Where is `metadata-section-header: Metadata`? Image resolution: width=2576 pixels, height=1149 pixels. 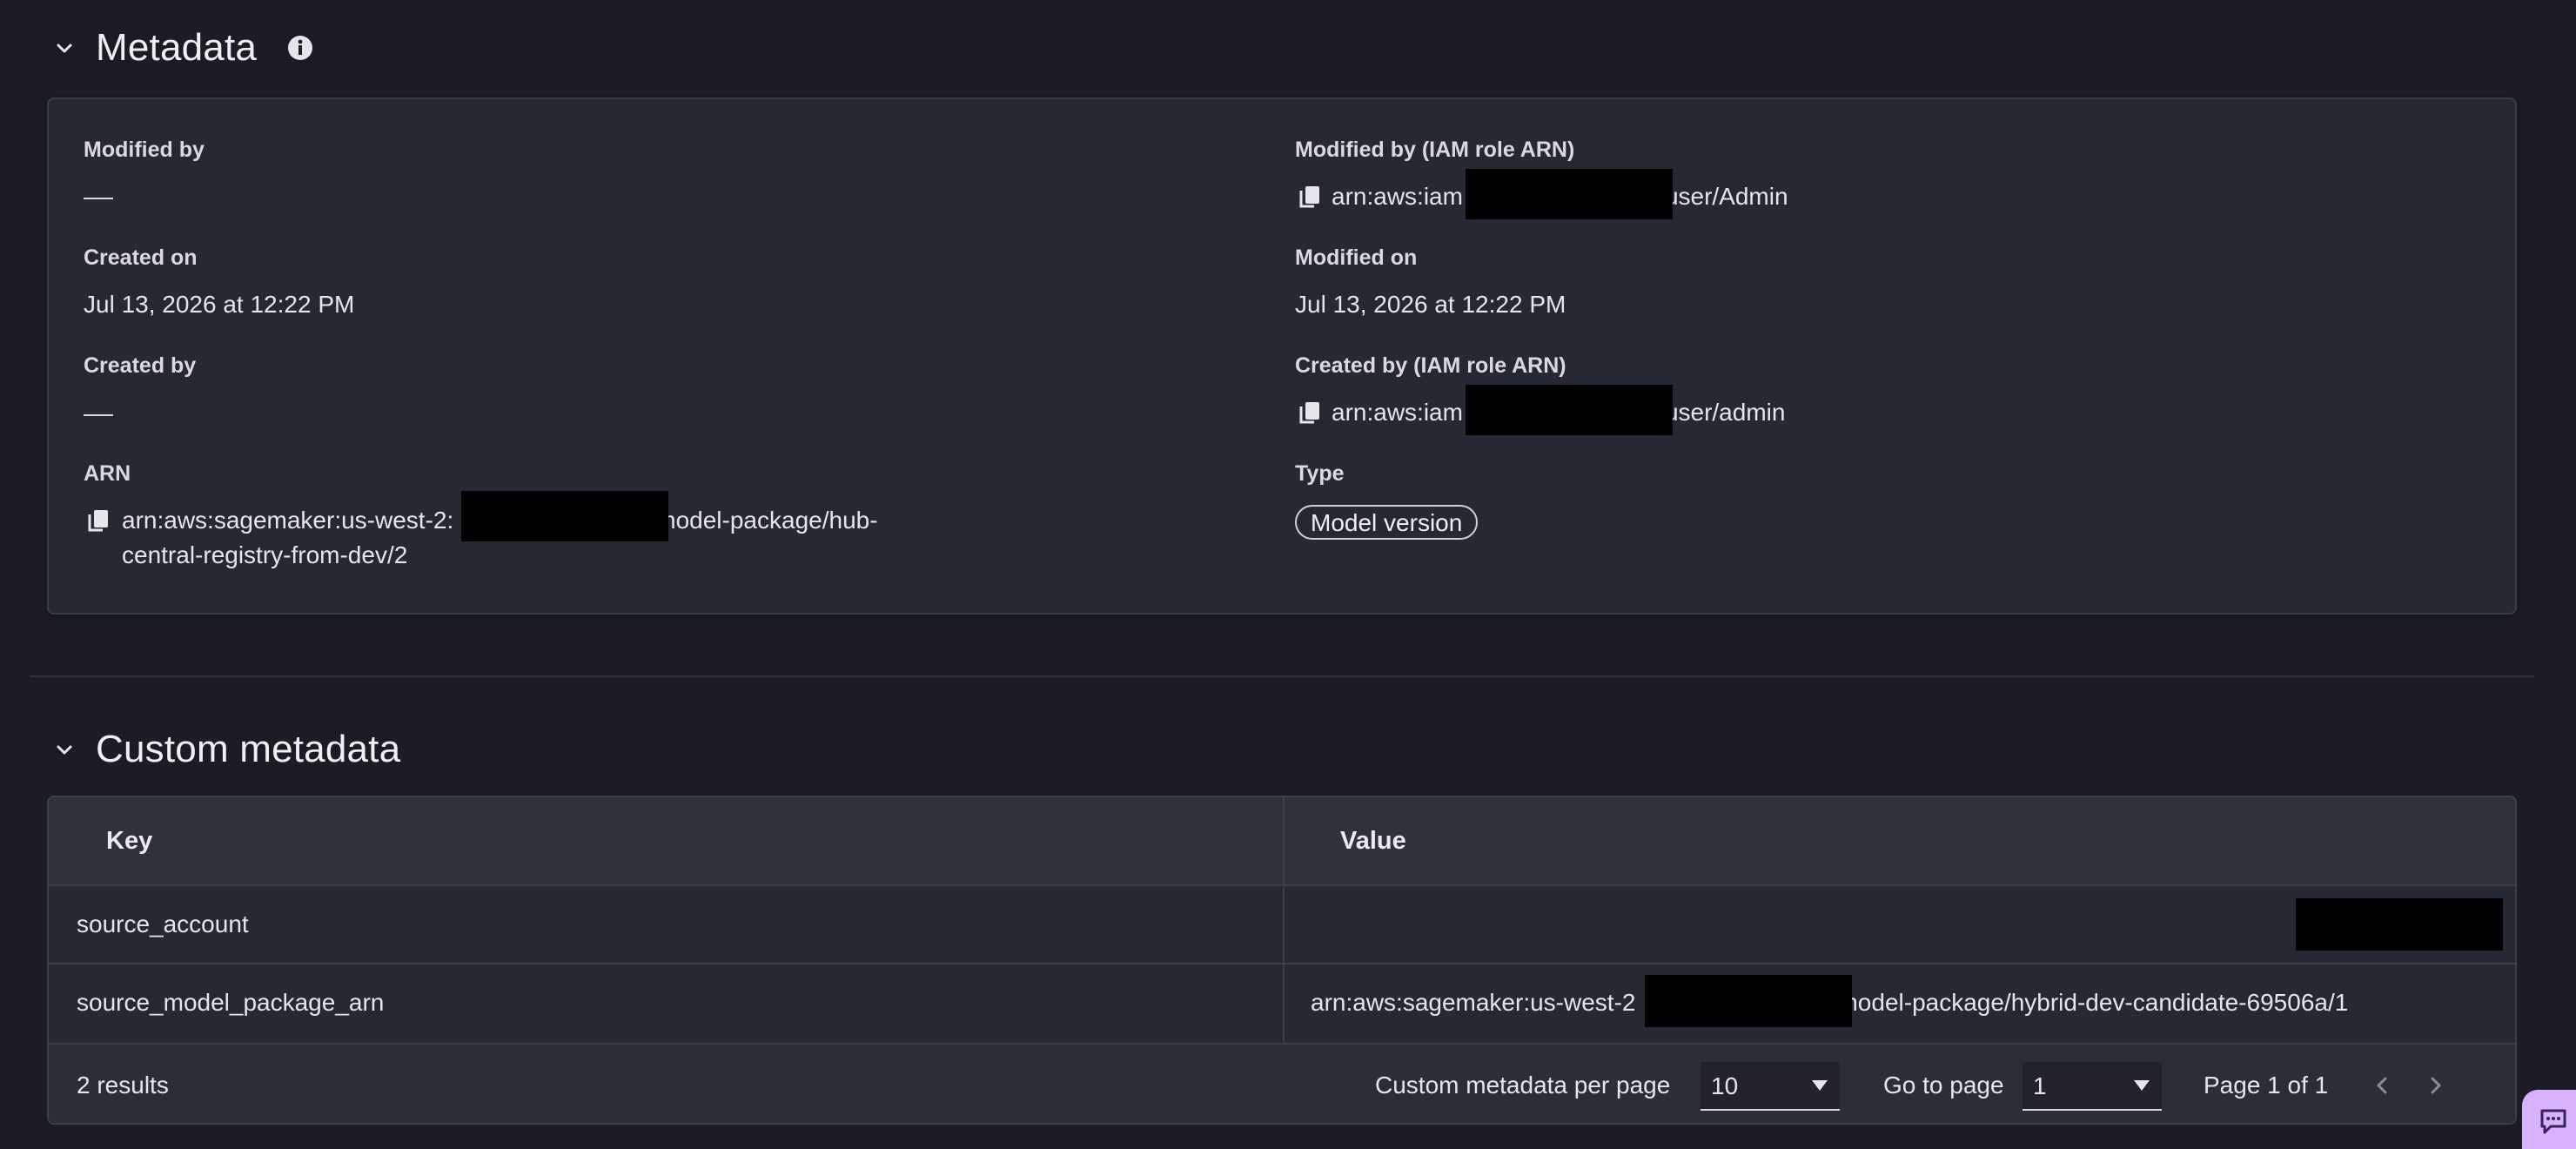 metadata-section-header: Metadata is located at coordinates (182, 48).